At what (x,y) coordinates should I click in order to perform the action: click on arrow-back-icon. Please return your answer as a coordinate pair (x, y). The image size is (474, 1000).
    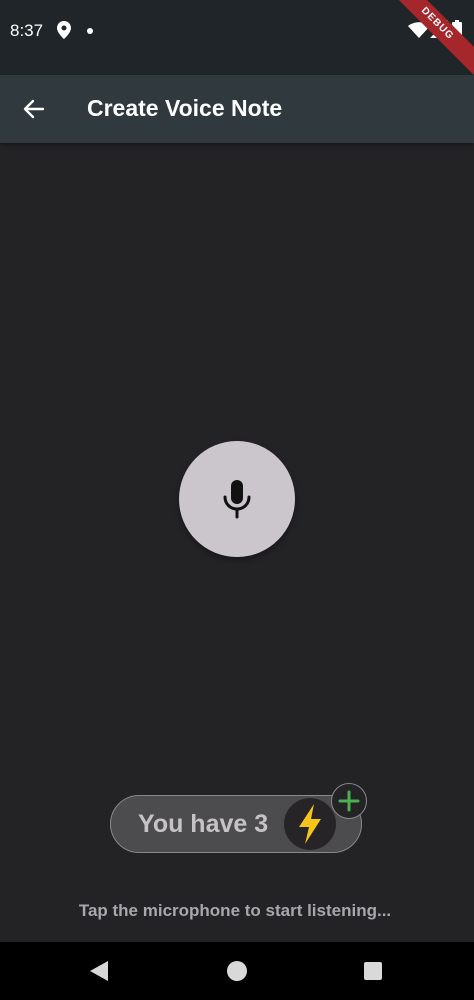
    Looking at the image, I should click on (34, 109).